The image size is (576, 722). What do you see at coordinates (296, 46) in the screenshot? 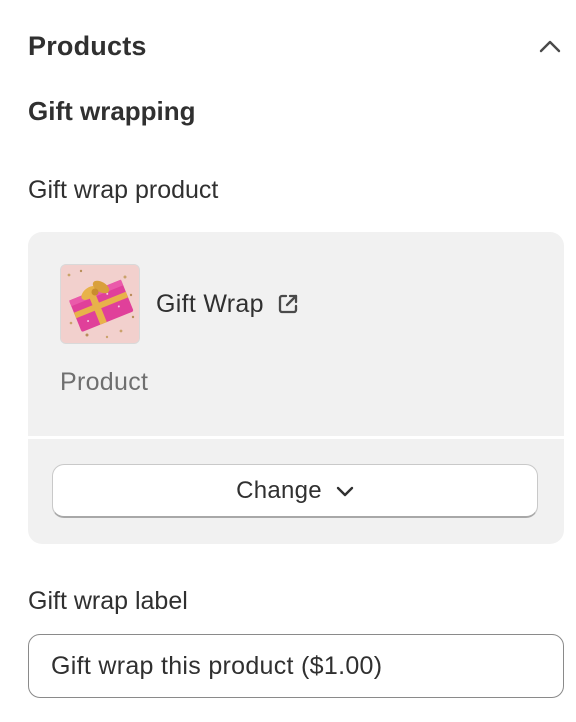
I see `products-section-header: Products` at bounding box center [296, 46].